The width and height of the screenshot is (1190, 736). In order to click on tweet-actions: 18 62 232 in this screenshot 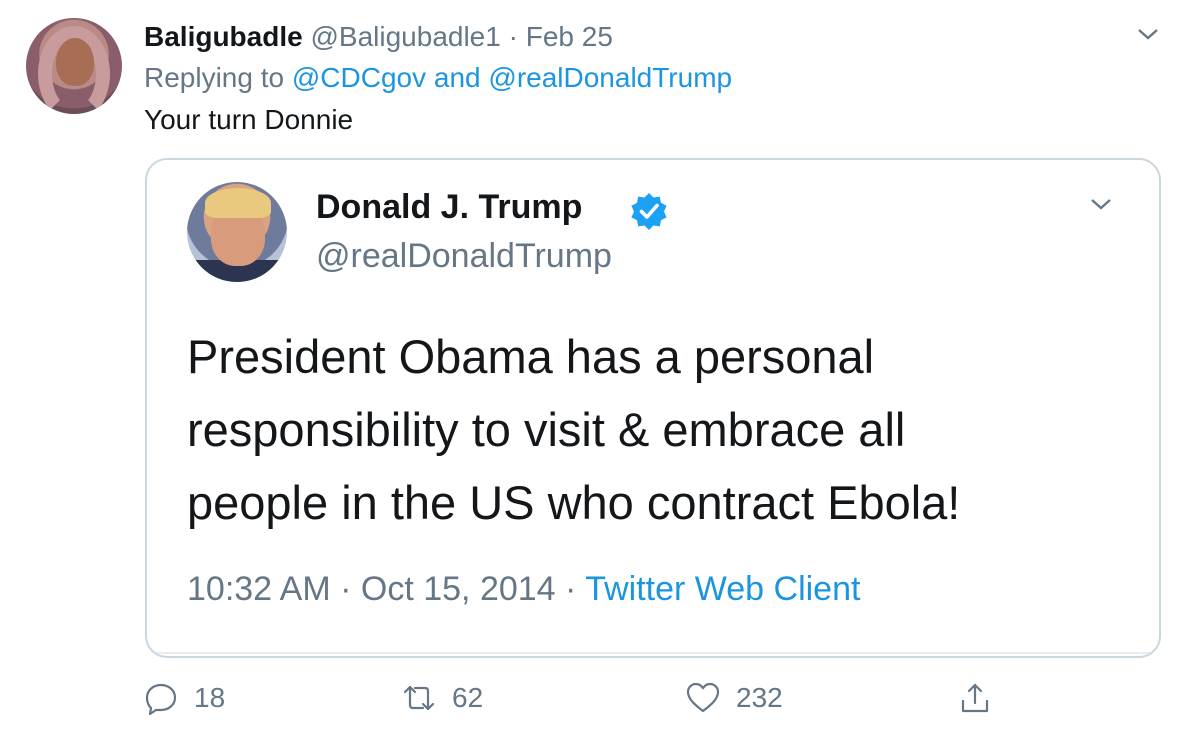, I will do `click(584, 698)`.